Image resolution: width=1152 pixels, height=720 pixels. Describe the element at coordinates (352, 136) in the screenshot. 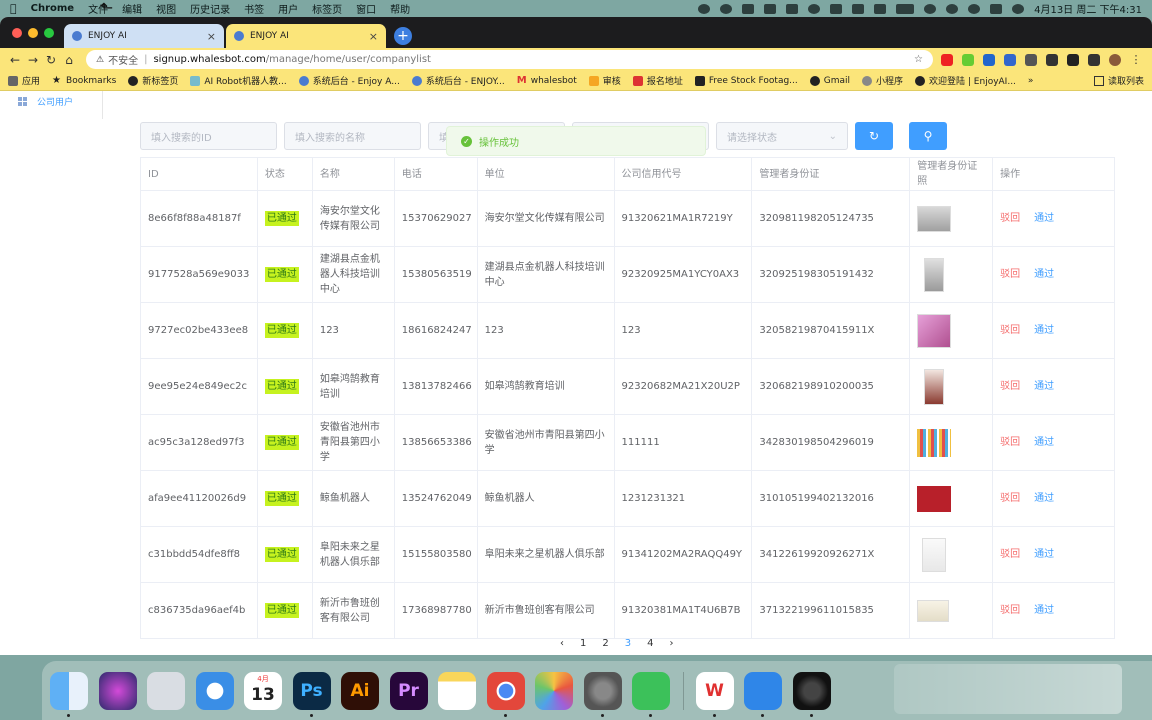

I see `name-search-input: 填入搜索的名称` at that location.